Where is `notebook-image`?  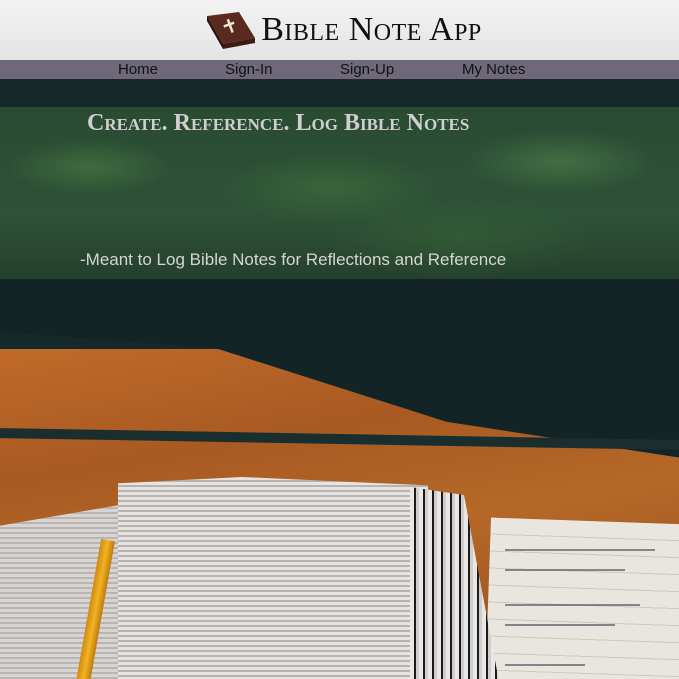
notebook-image is located at coordinates (582, 598).